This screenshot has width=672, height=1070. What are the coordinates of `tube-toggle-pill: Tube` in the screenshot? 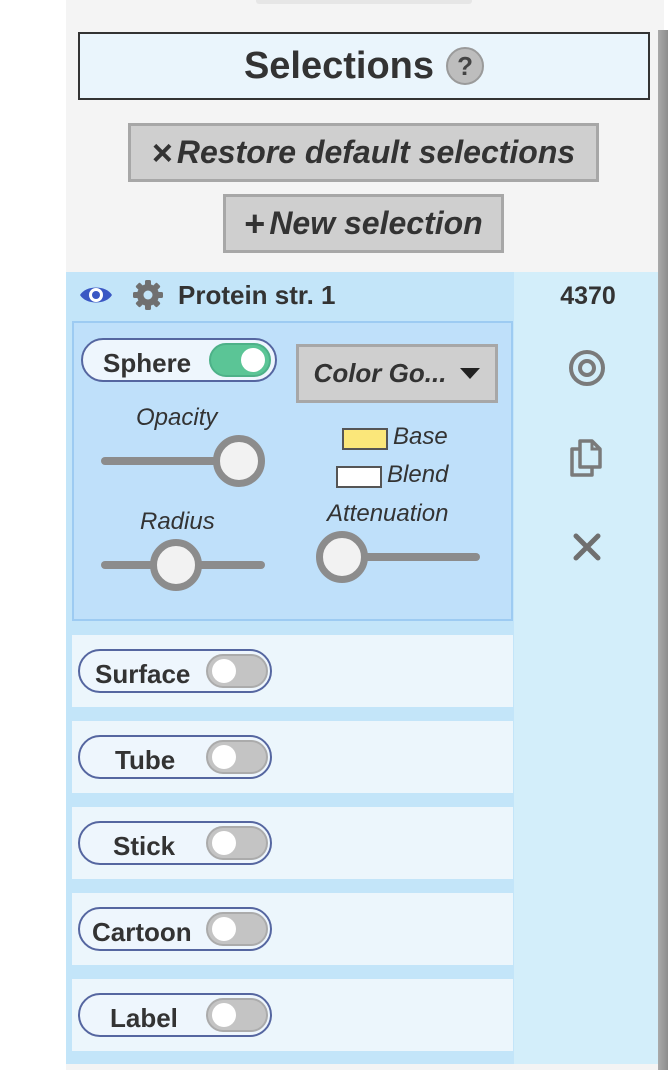 It's located at (175, 757).